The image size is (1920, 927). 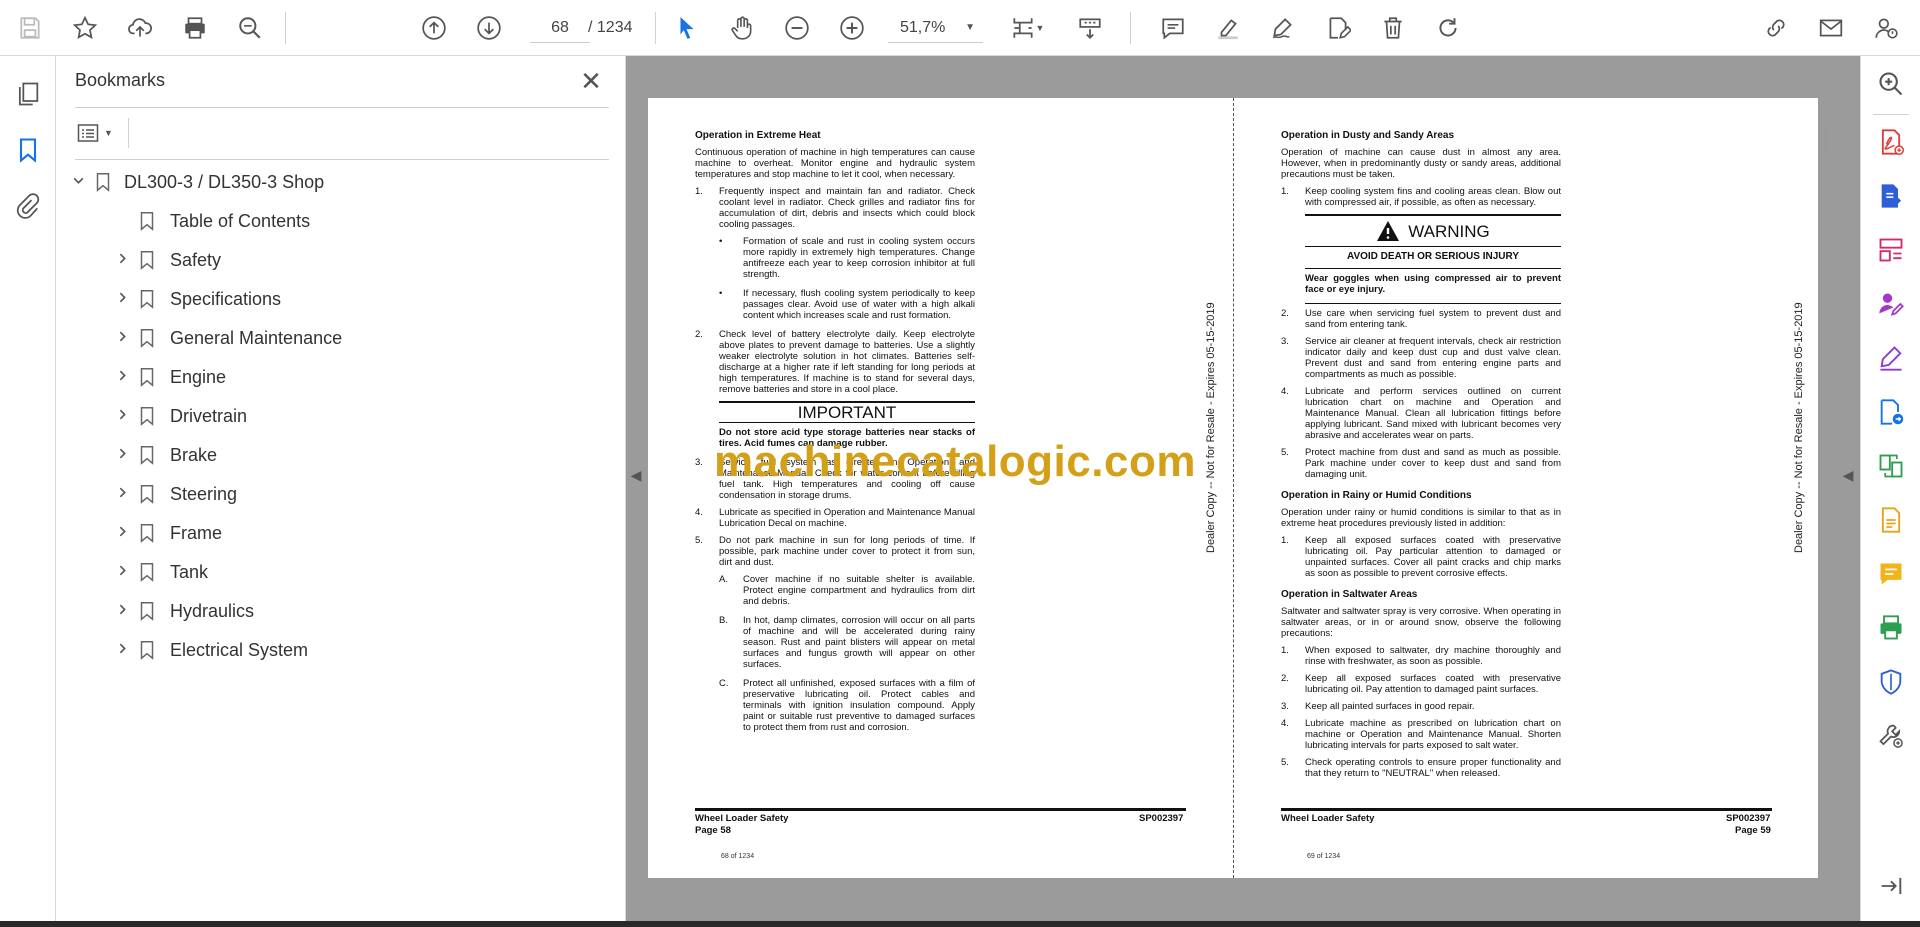 I want to click on share-link-icon, so click(x=1776, y=28).